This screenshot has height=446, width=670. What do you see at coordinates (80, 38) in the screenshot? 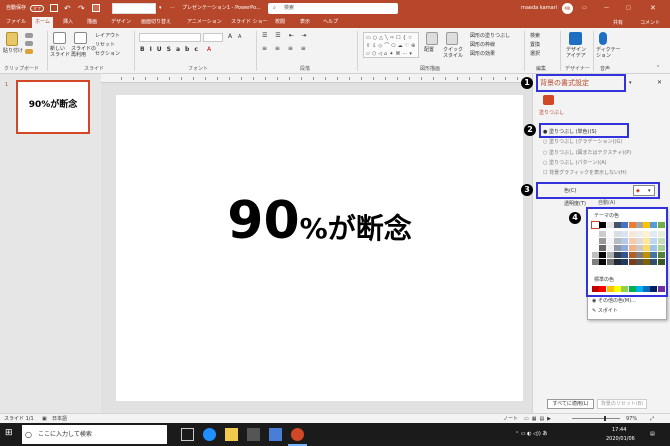
I see `reuse-slide-icon` at bounding box center [80, 38].